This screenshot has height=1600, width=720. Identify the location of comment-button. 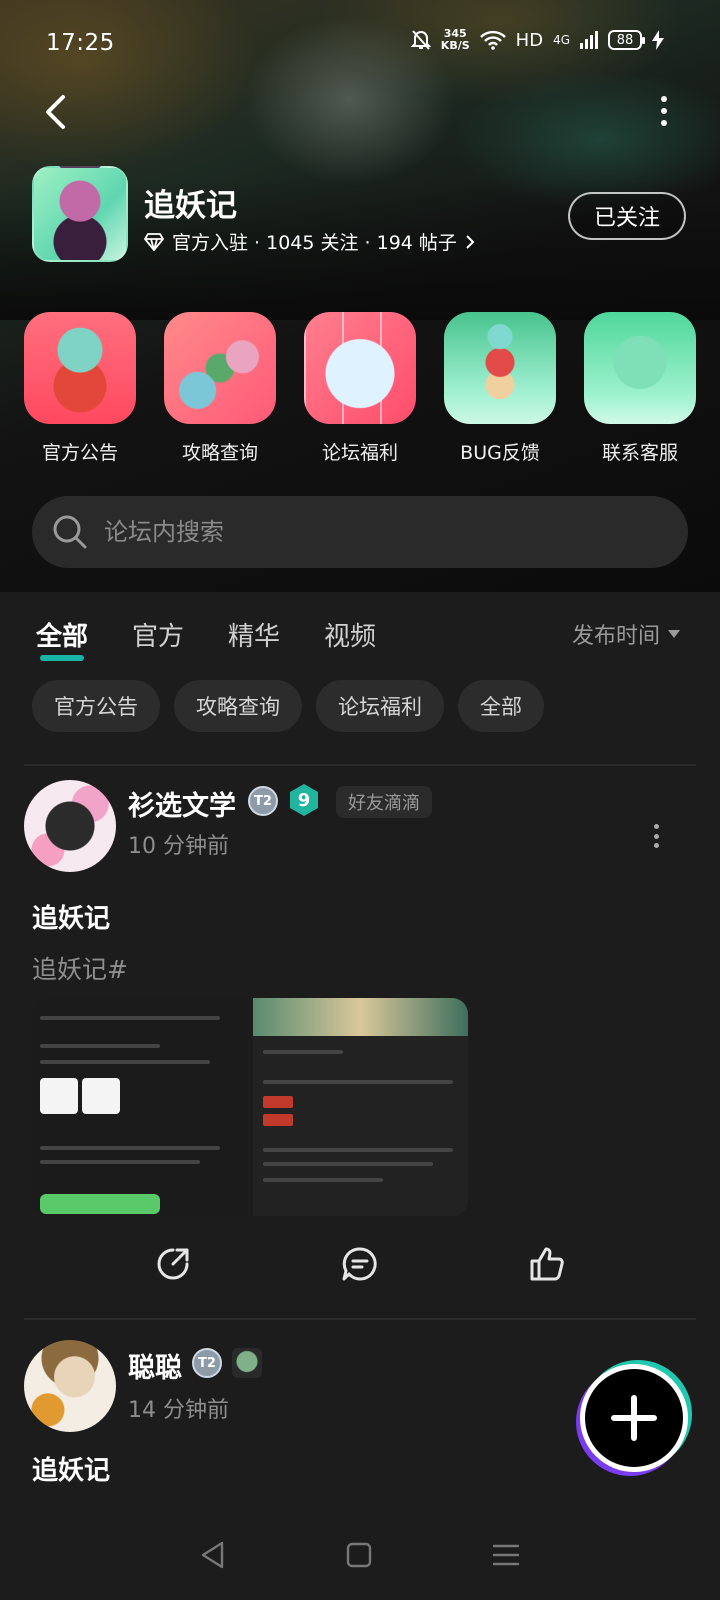
(360, 1264).